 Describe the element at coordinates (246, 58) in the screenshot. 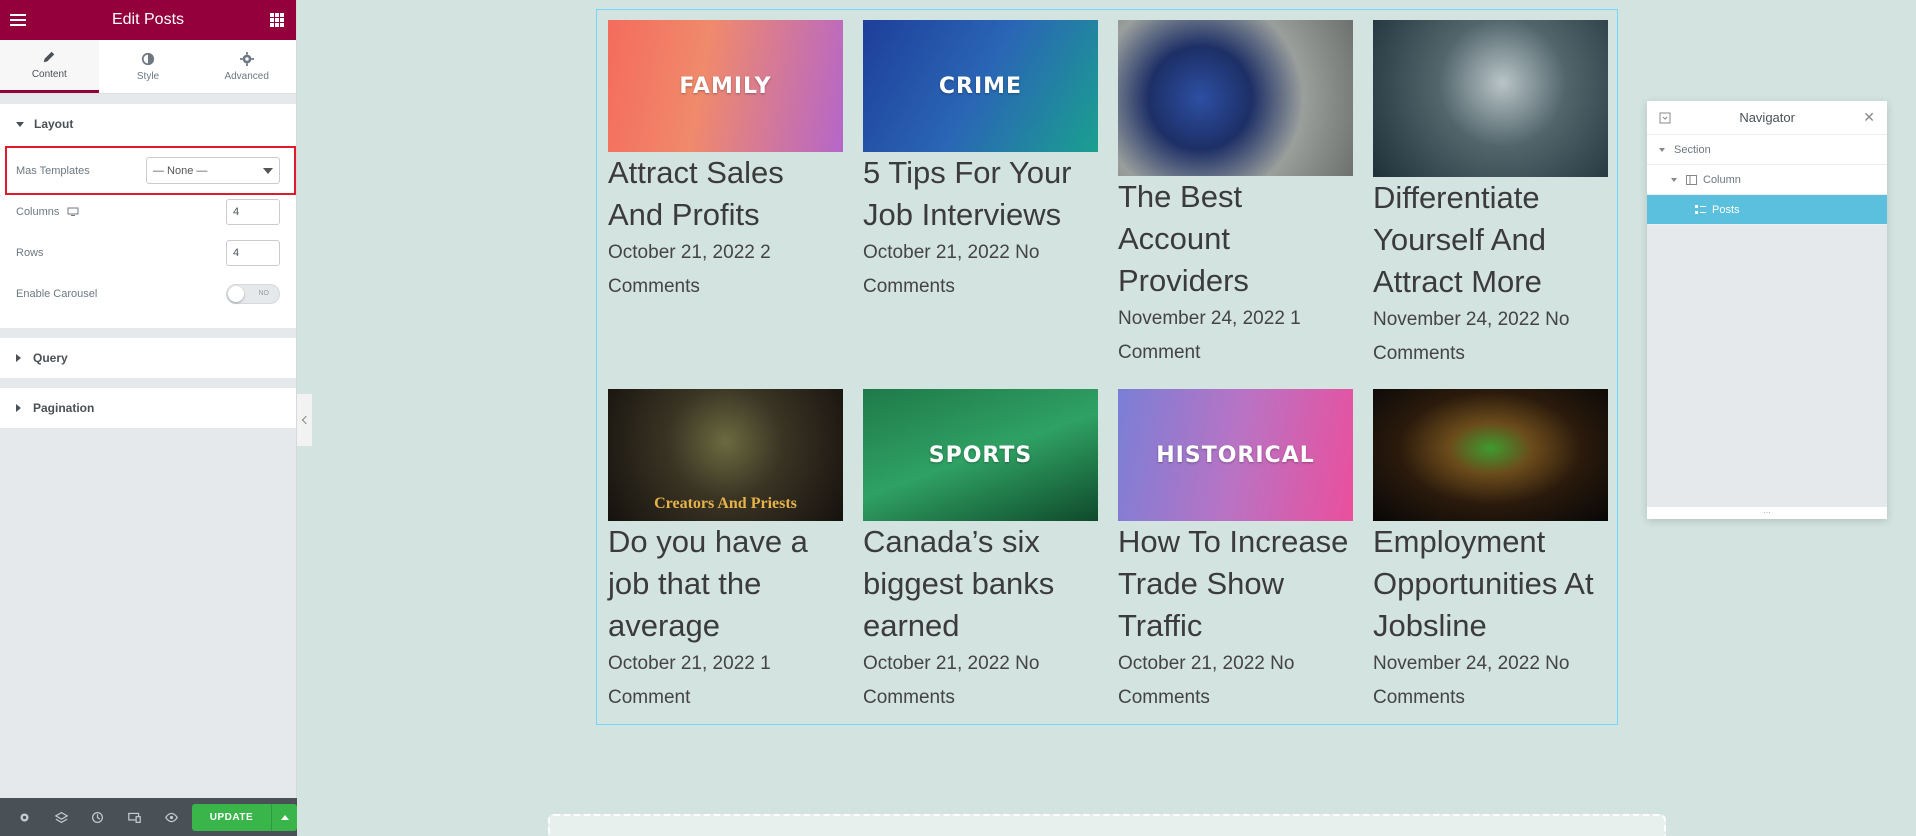

I see `gear-icon` at that location.